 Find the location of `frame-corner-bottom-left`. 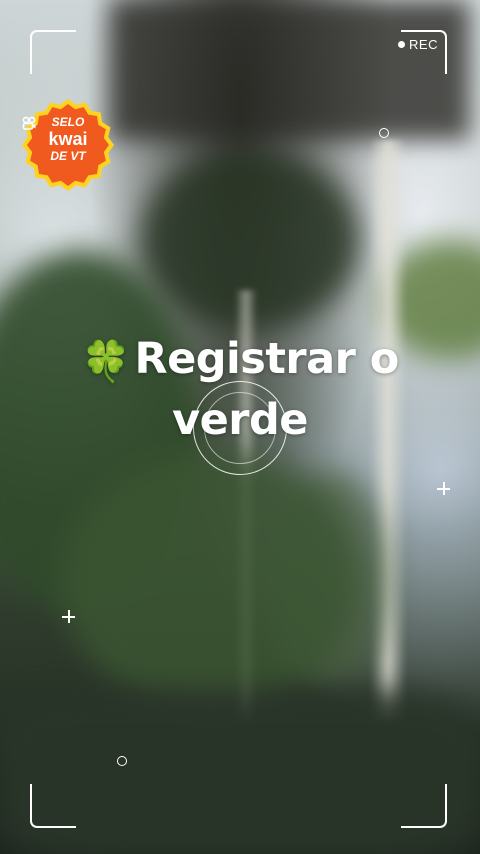

frame-corner-bottom-left is located at coordinates (53, 806).